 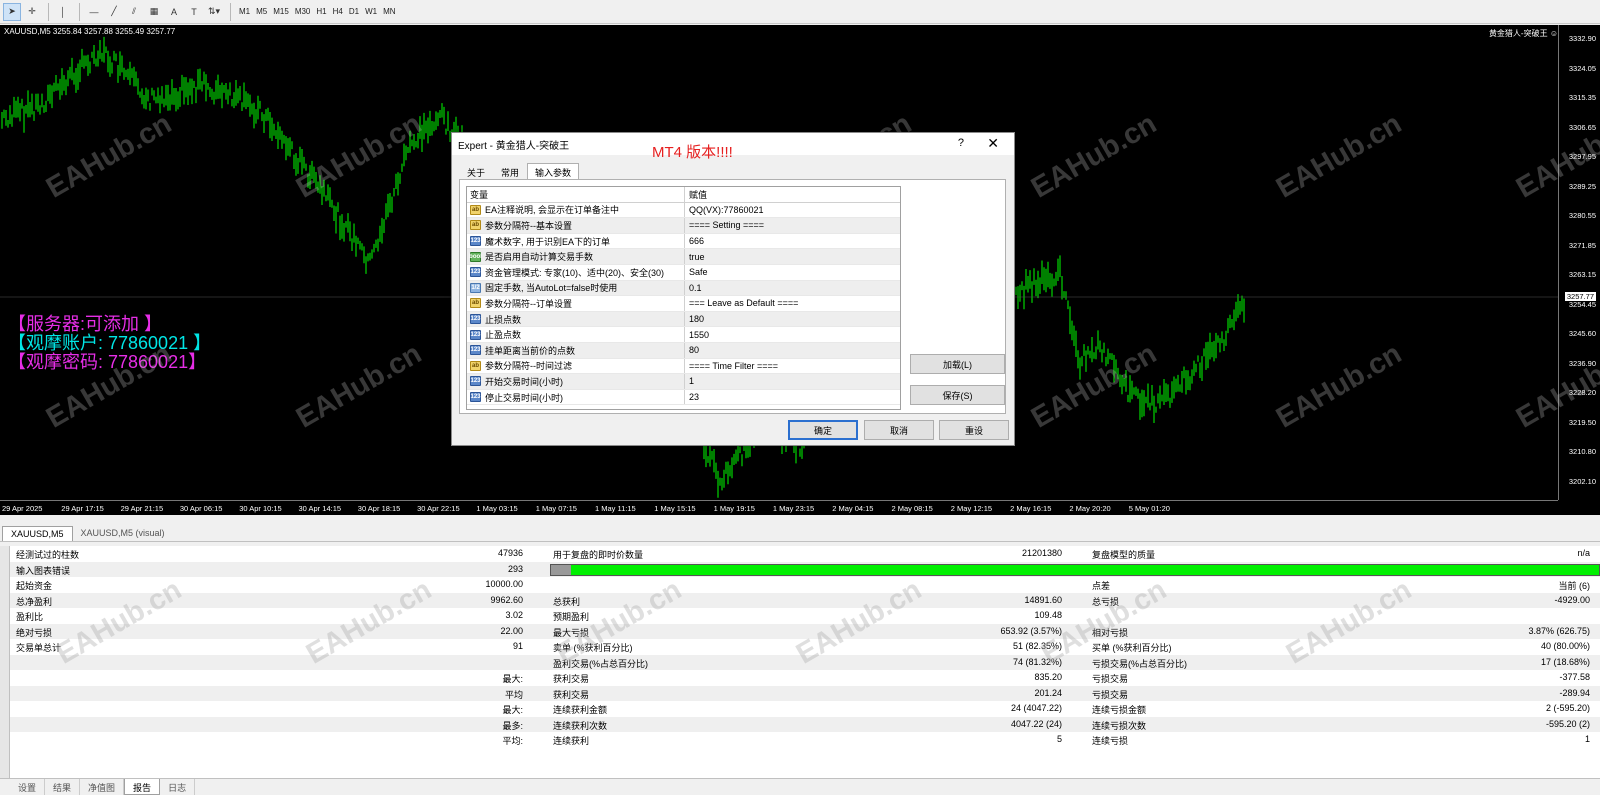 I want to click on gross-profit-value: 14891.60, so click(x=1043, y=599).